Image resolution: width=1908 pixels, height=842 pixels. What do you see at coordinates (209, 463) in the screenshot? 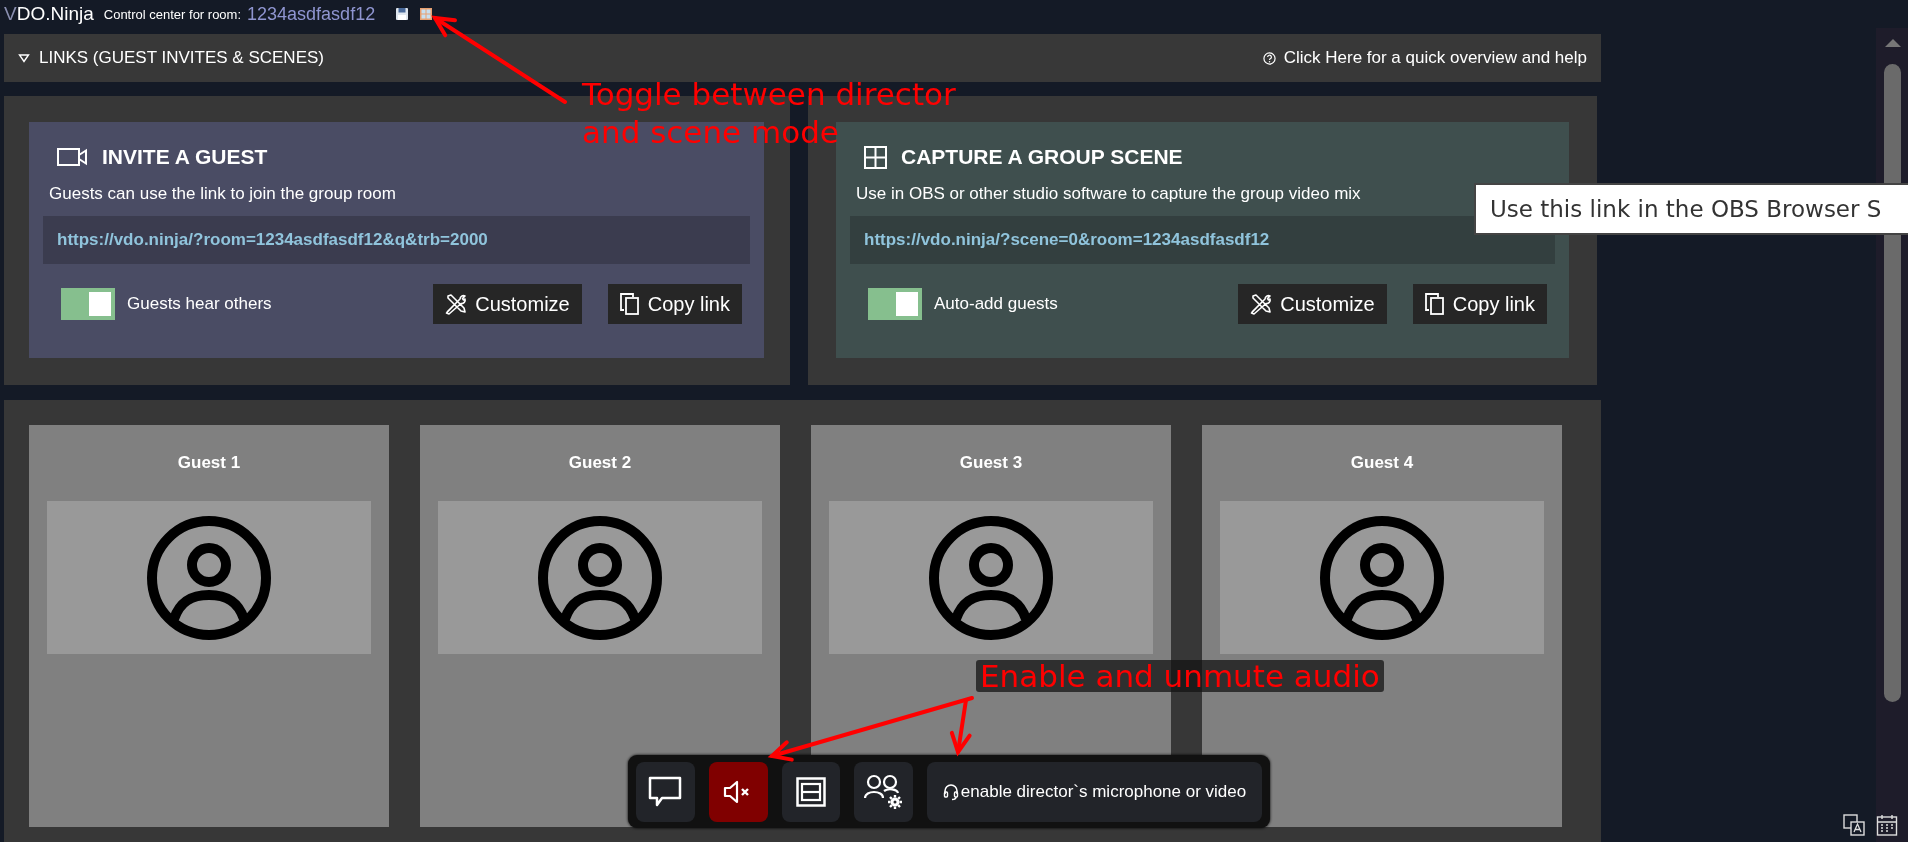
I see `guest-title: Guest 1` at bounding box center [209, 463].